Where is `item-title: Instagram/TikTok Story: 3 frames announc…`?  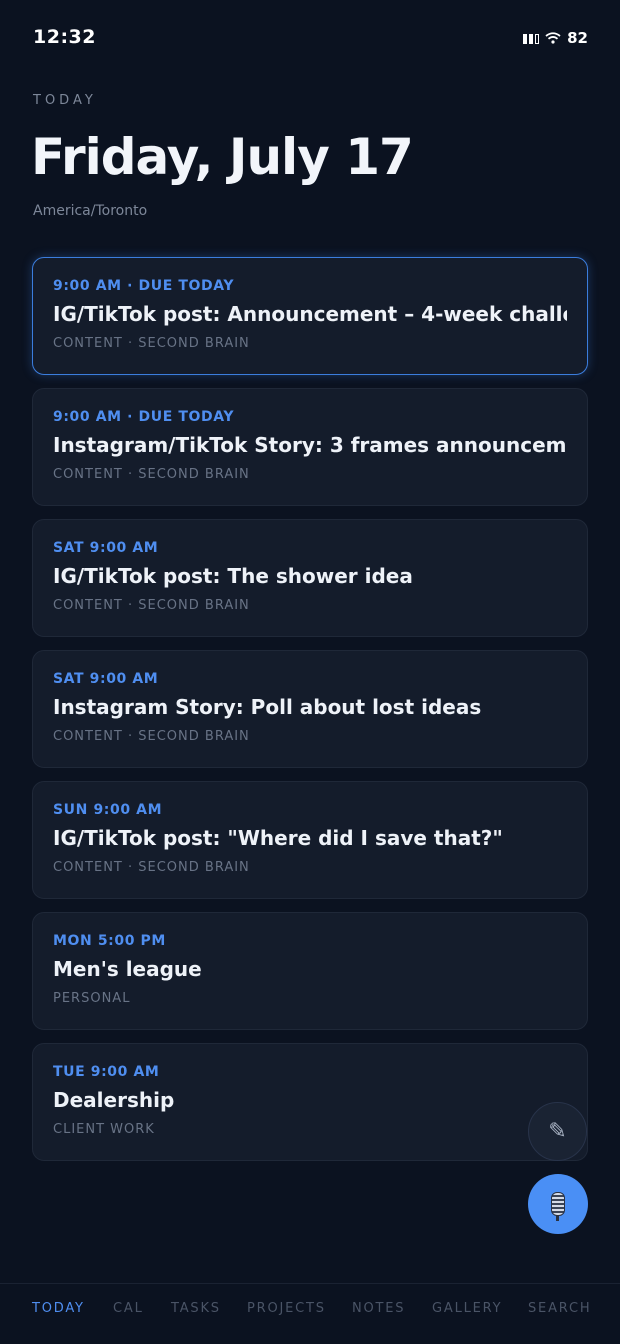
item-title: Instagram/TikTok Story: 3 frames announc… is located at coordinates (310, 445).